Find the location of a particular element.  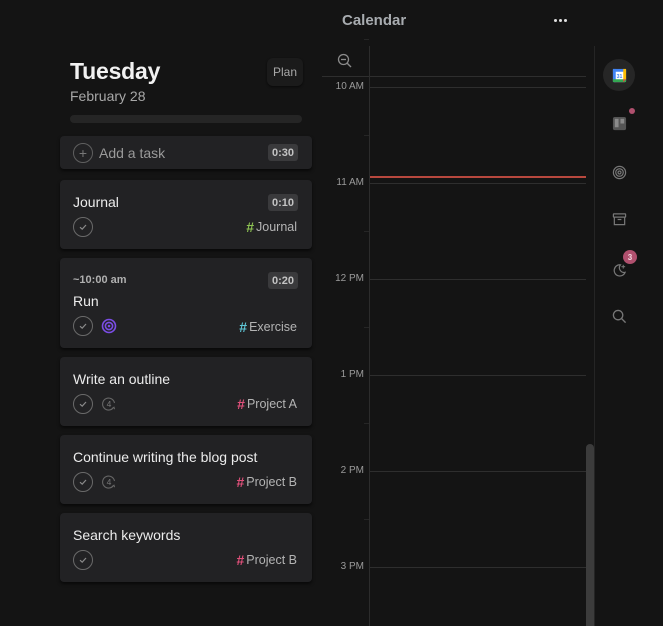

trello-icon is located at coordinates (619, 123).